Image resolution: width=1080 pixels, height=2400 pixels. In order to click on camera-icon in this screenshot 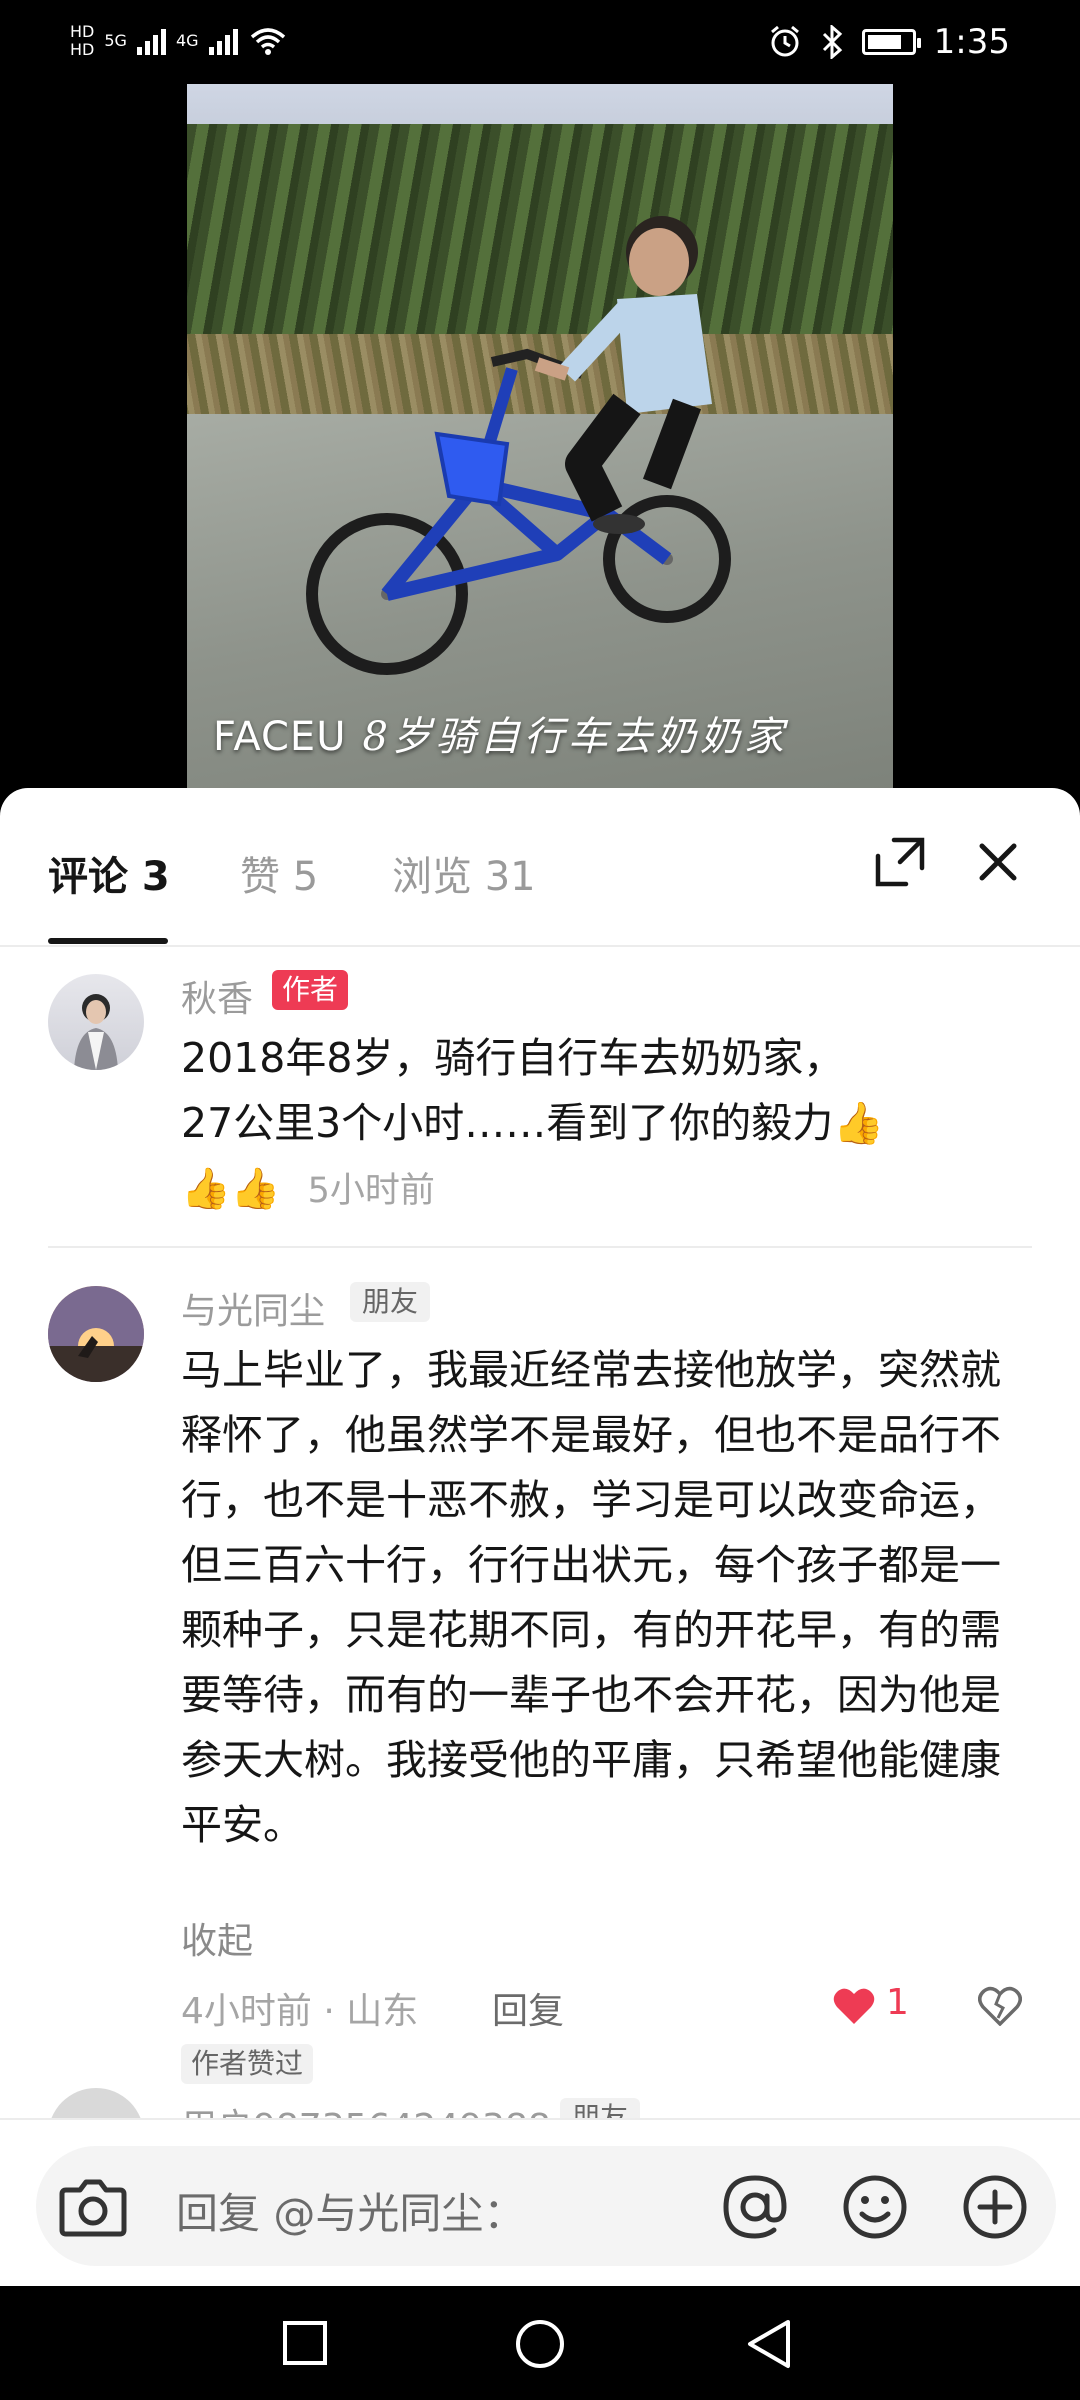, I will do `click(93, 2206)`.